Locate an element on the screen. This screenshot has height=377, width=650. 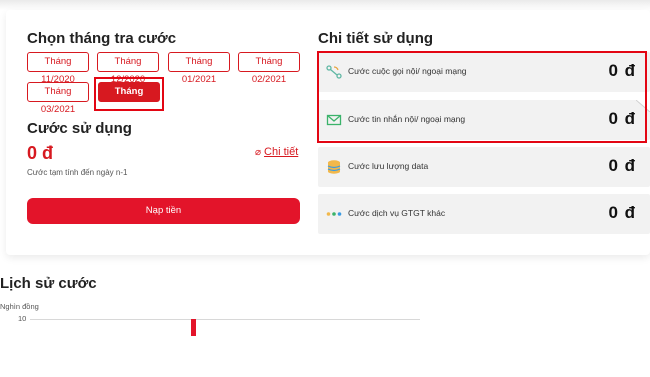
database-icon is located at coordinates (334, 167).